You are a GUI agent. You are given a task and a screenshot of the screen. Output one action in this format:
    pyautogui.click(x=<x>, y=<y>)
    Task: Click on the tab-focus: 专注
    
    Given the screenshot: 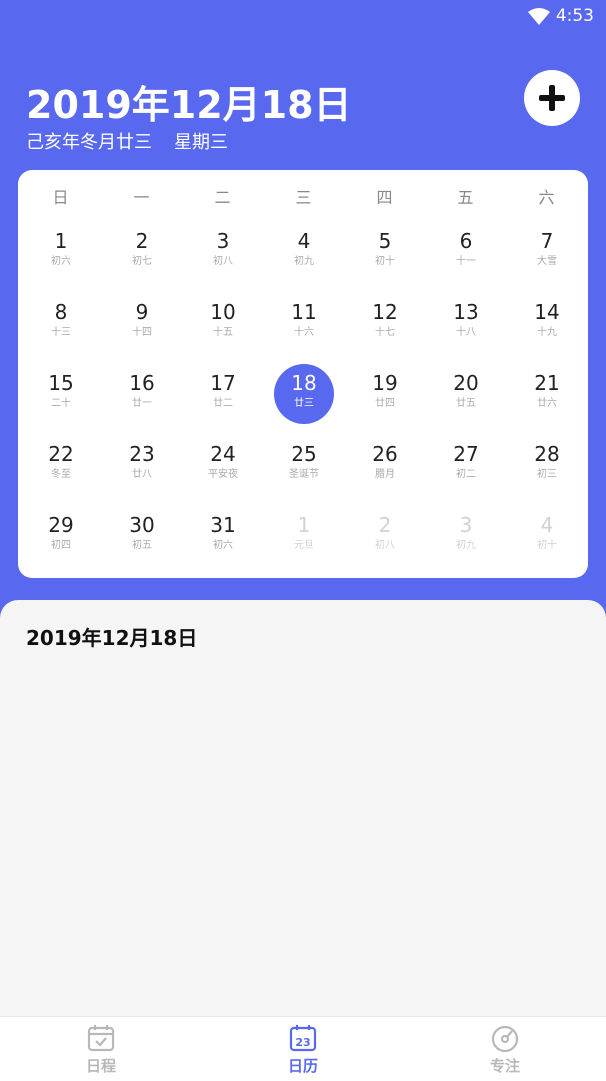 What is the action you would take?
    pyautogui.click(x=505, y=1049)
    